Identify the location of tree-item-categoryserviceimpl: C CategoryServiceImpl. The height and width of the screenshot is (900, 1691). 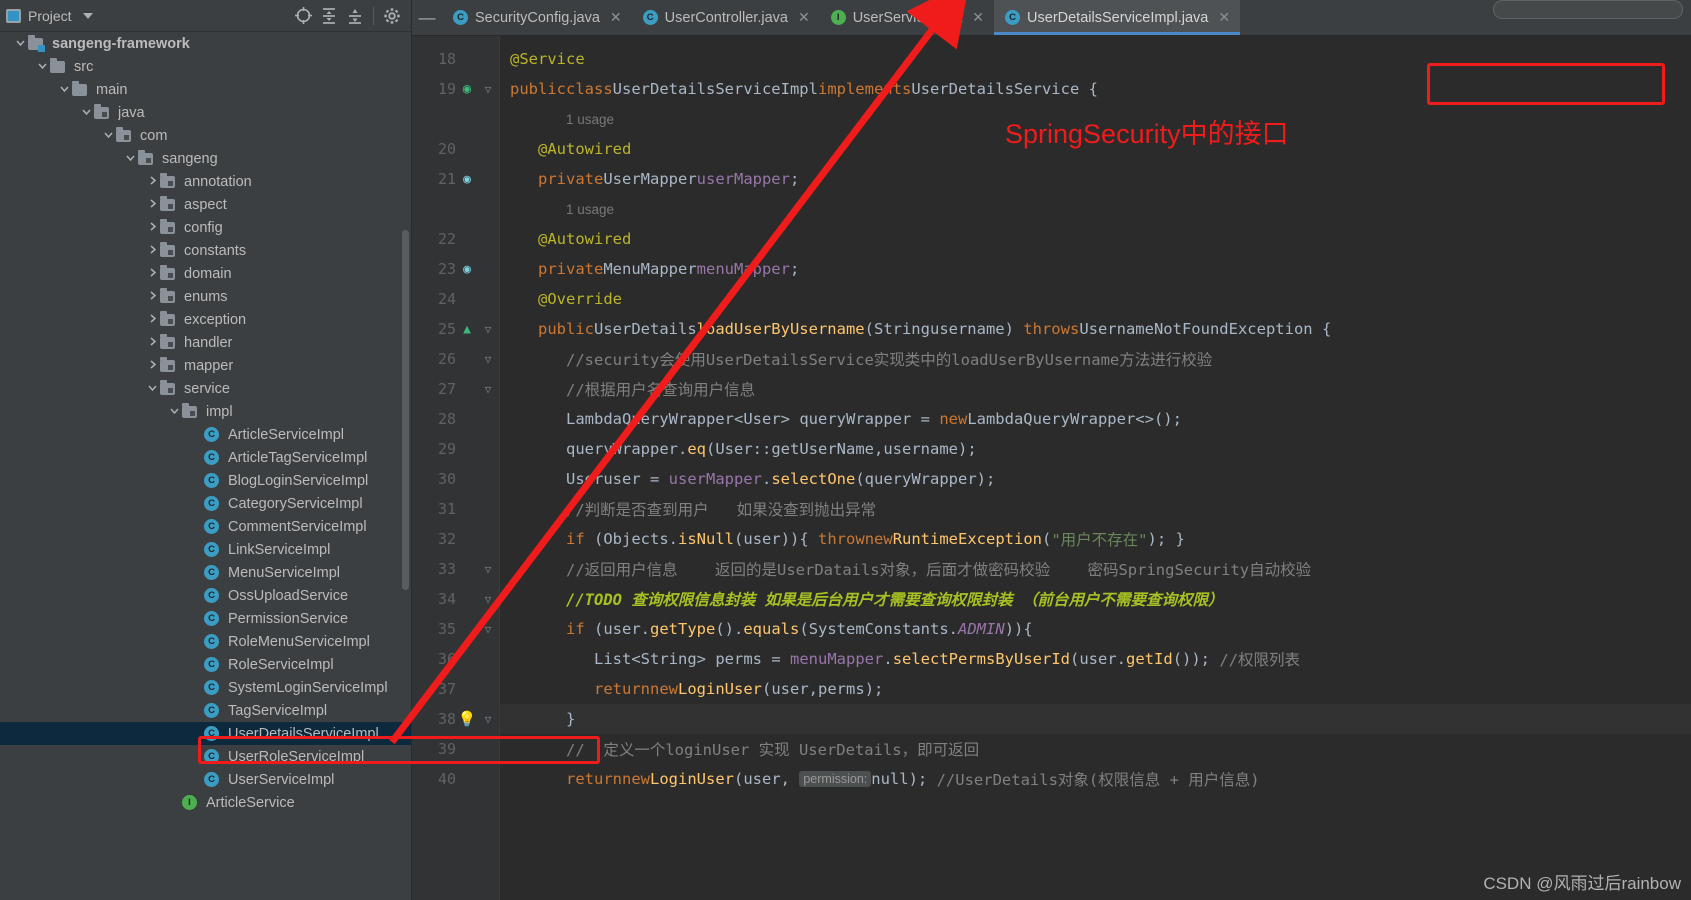
(205, 503).